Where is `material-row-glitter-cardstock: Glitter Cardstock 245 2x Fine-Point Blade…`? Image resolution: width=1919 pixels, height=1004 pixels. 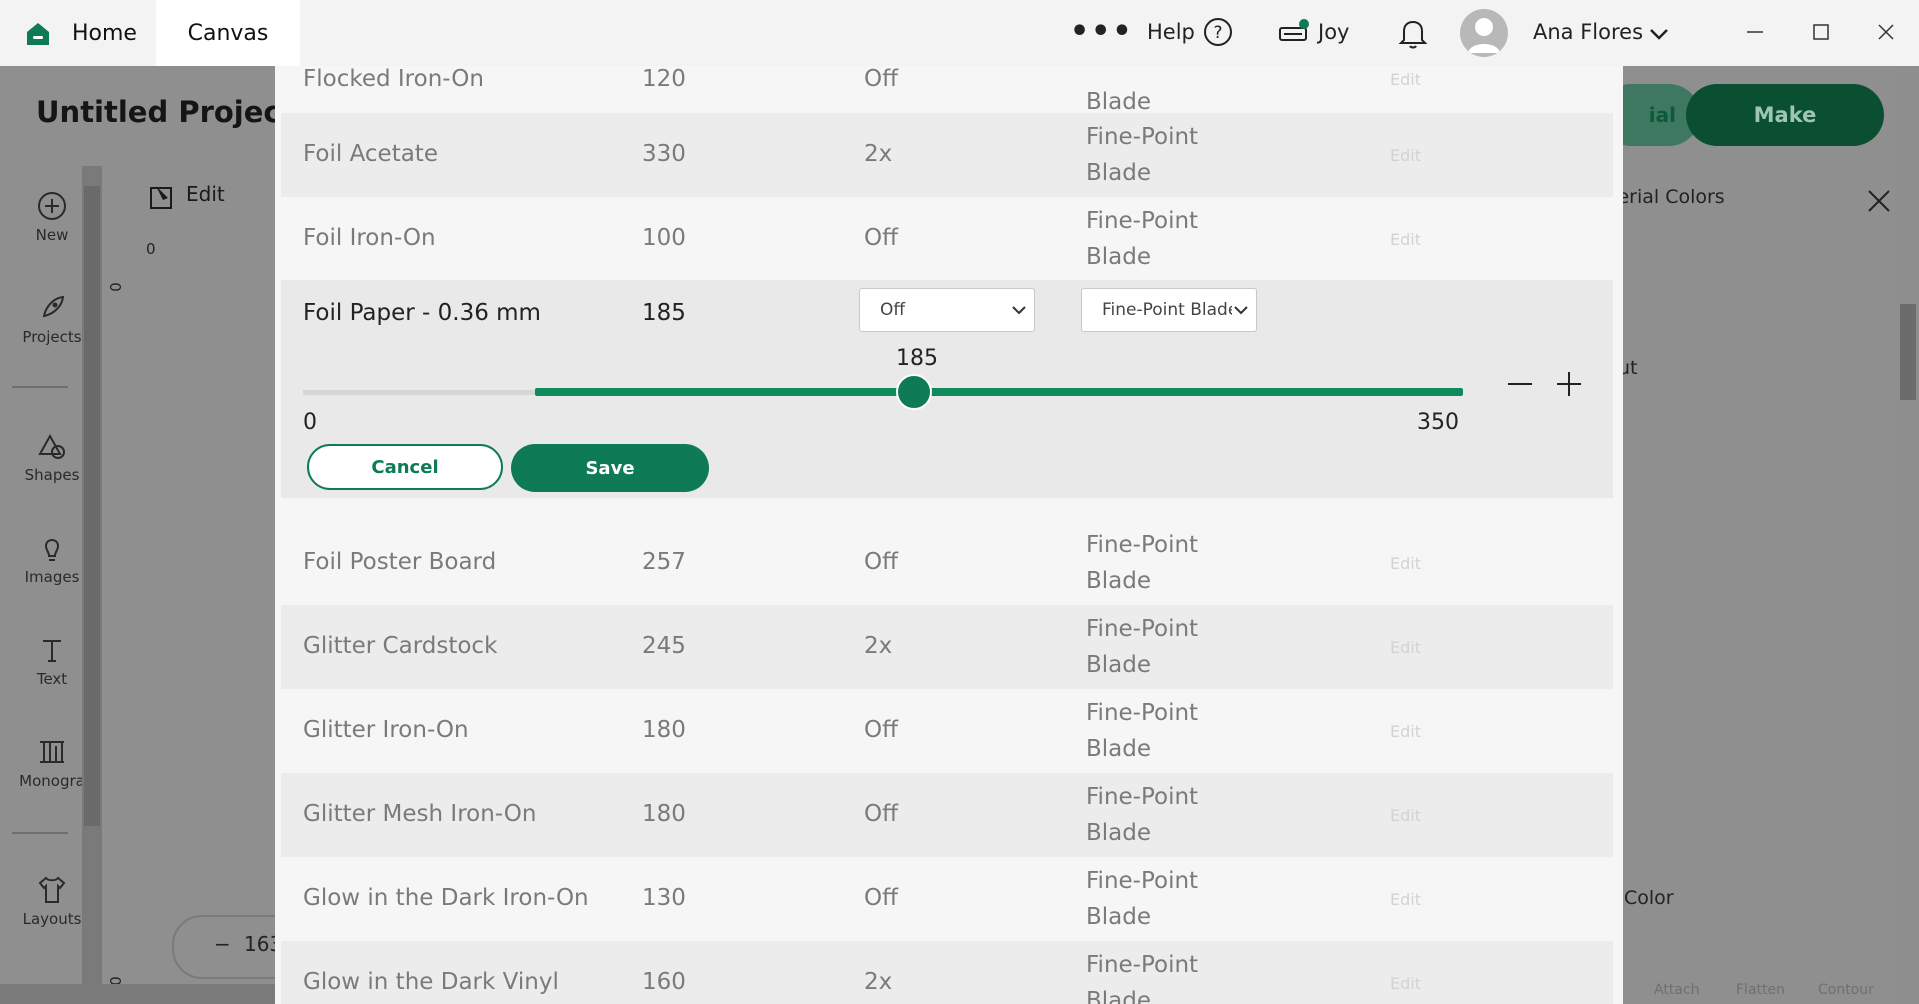
material-row-glitter-cardstock: Glitter Cardstock 245 2x Fine-Point Blade… is located at coordinates (947, 647).